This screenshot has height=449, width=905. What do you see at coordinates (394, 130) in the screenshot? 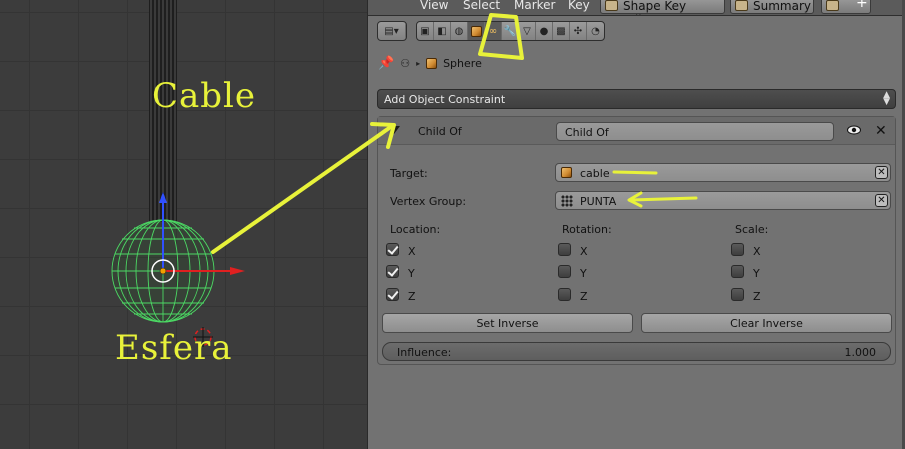
I see `collapse-triangle-icon` at bounding box center [394, 130].